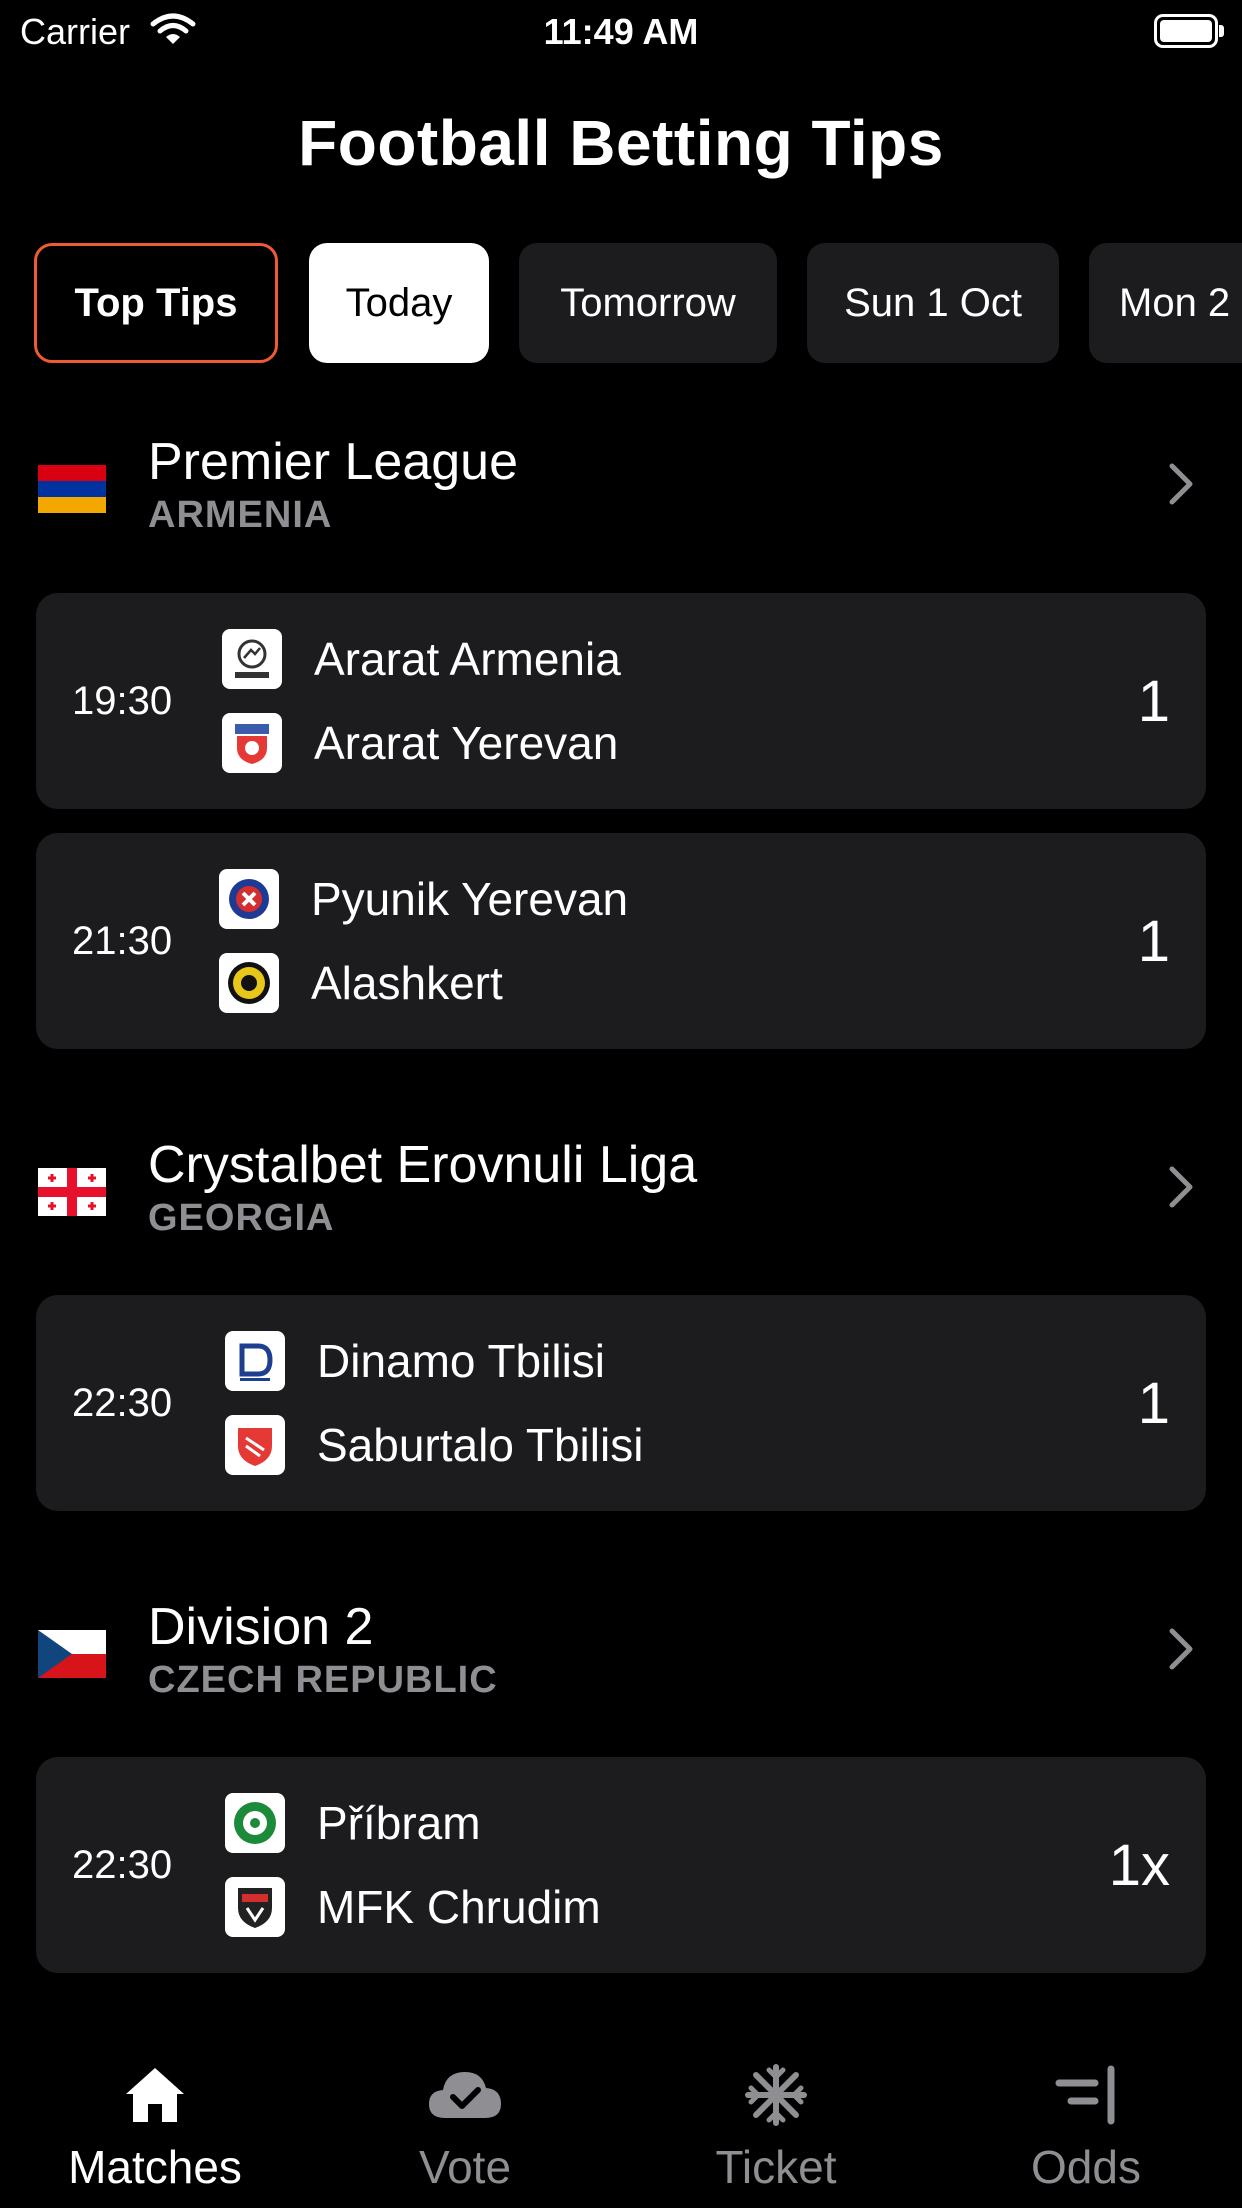 Image resolution: width=1242 pixels, height=2208 pixels. I want to click on home-team: Příbram, so click(353, 1823).